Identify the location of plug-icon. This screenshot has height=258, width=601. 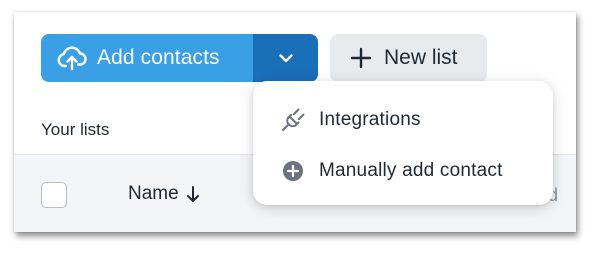
(293, 120).